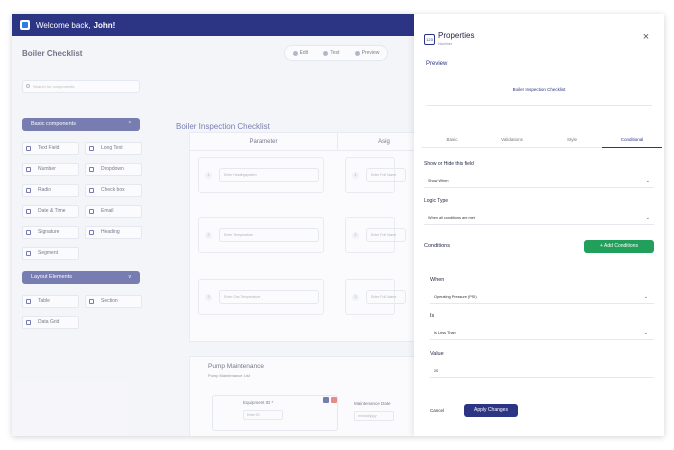 This screenshot has height=450, width=674. I want to click on component-email: Email, so click(113, 211).